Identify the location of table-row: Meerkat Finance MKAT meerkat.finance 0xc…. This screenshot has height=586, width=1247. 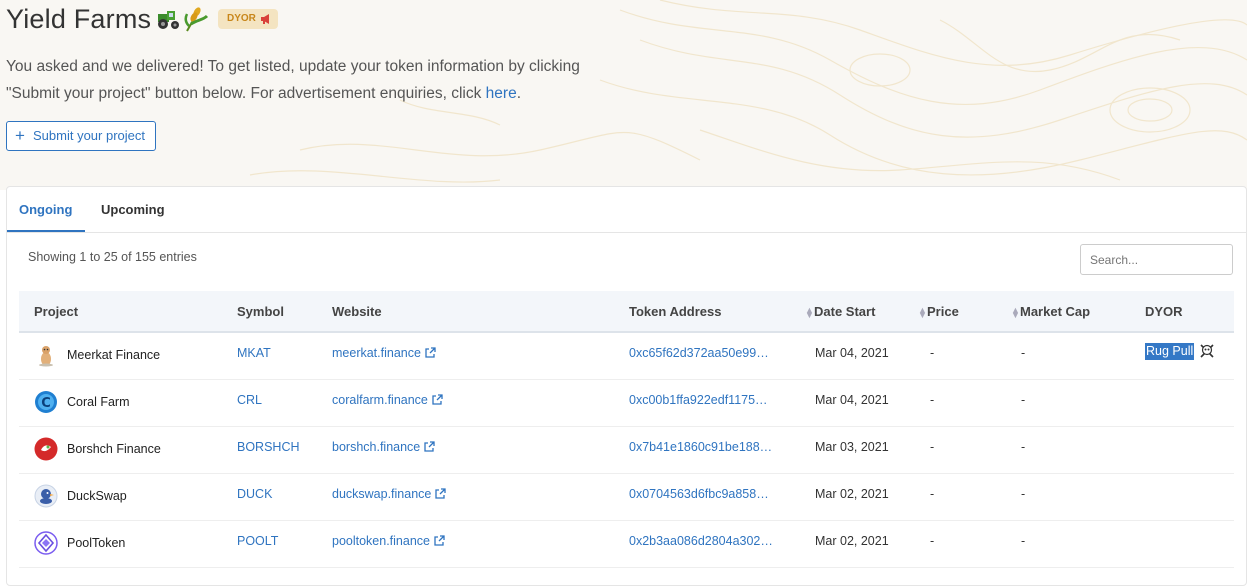
(626, 356).